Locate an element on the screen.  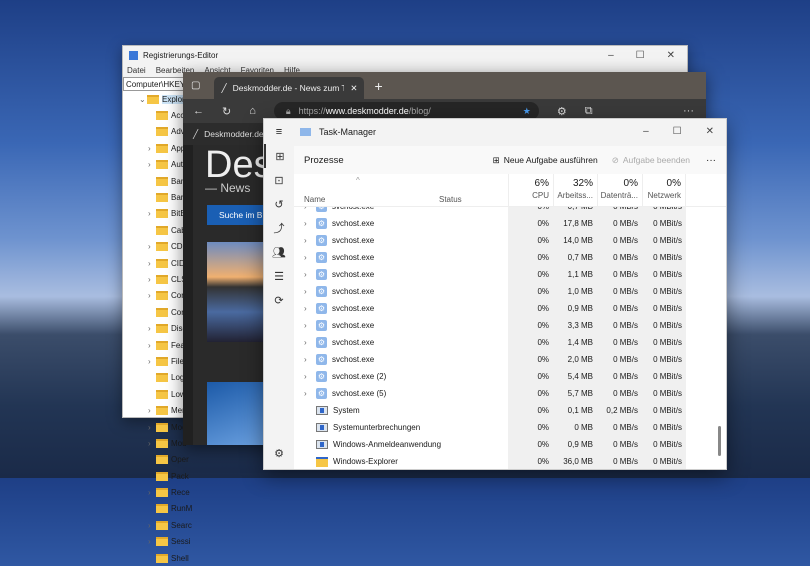
table-row: › ⚙ svchost.exe 0% 1,0 MB 0 MB/s 0 MBit/s is located at coordinates (510, 291).